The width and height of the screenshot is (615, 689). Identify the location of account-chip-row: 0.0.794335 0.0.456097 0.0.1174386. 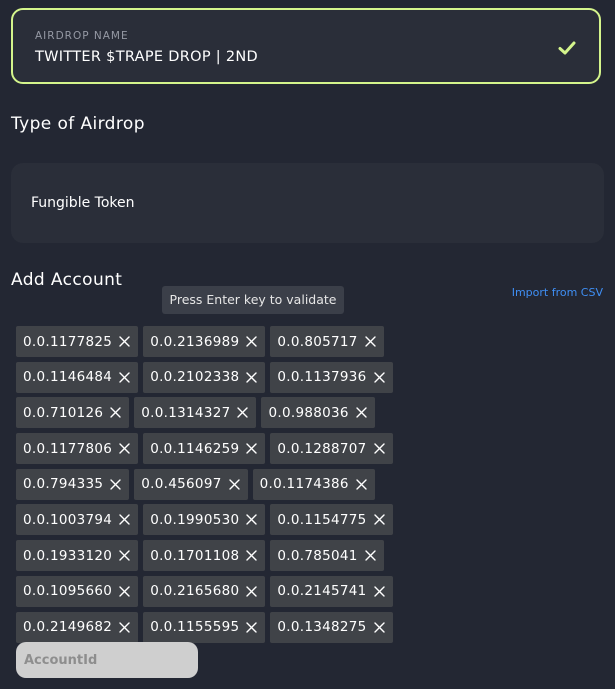
(226, 484).